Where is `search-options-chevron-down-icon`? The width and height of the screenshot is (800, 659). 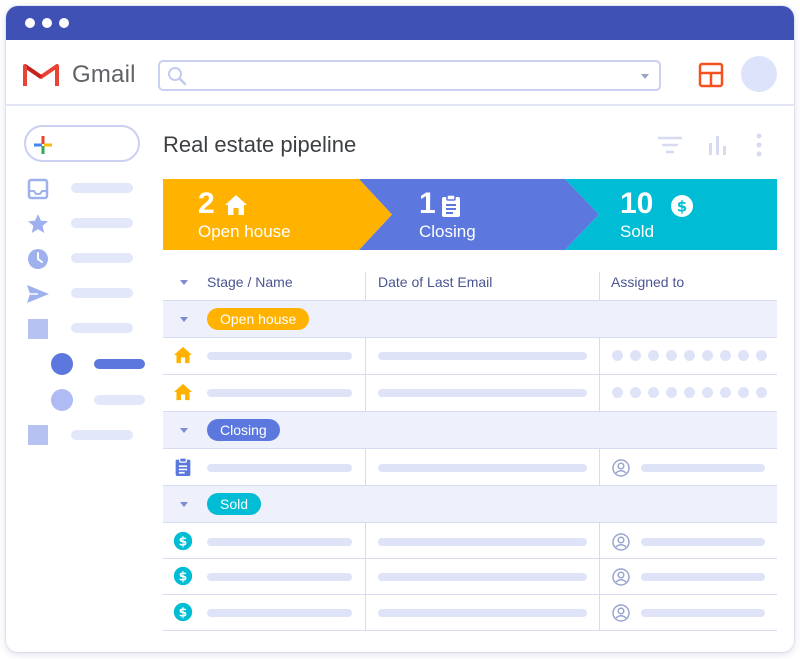
search-options-chevron-down-icon is located at coordinates (645, 76).